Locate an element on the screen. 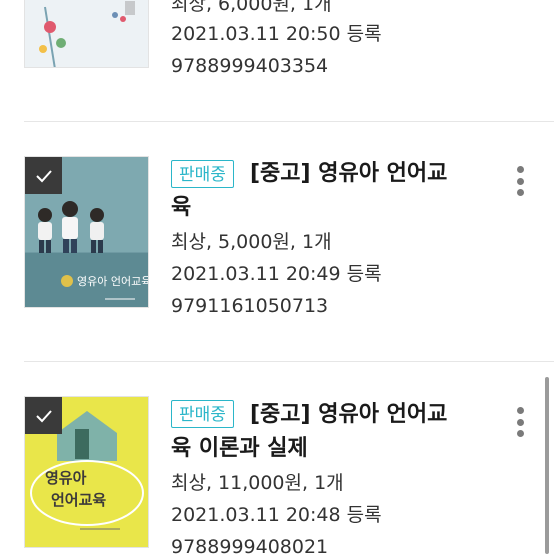 The image size is (554, 559). price-condition: 최상, 5,000원, 1개 is located at coordinates (251, 242).